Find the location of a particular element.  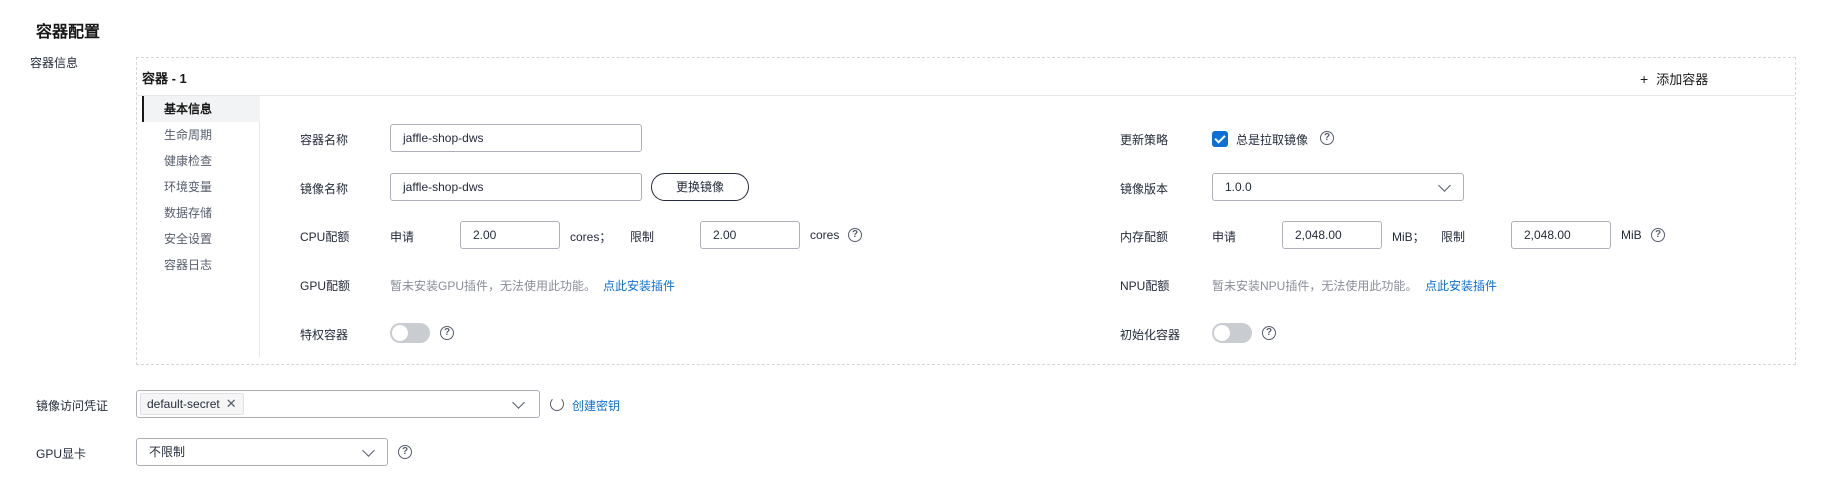

credential-tag-label: default-secret is located at coordinates (183, 404).